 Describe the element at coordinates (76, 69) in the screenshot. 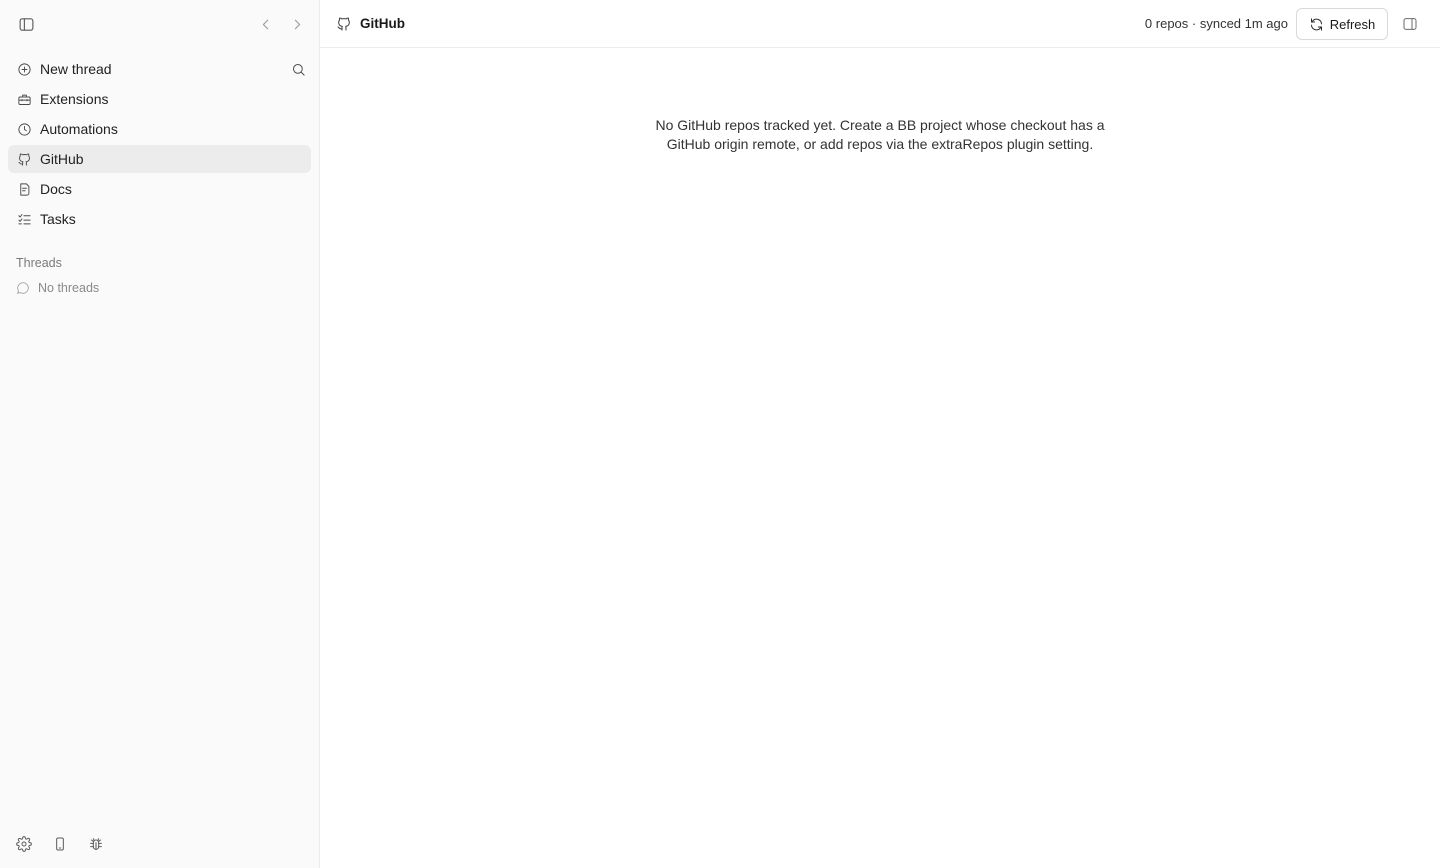

I see `sidebar-item-label: New thread` at that location.